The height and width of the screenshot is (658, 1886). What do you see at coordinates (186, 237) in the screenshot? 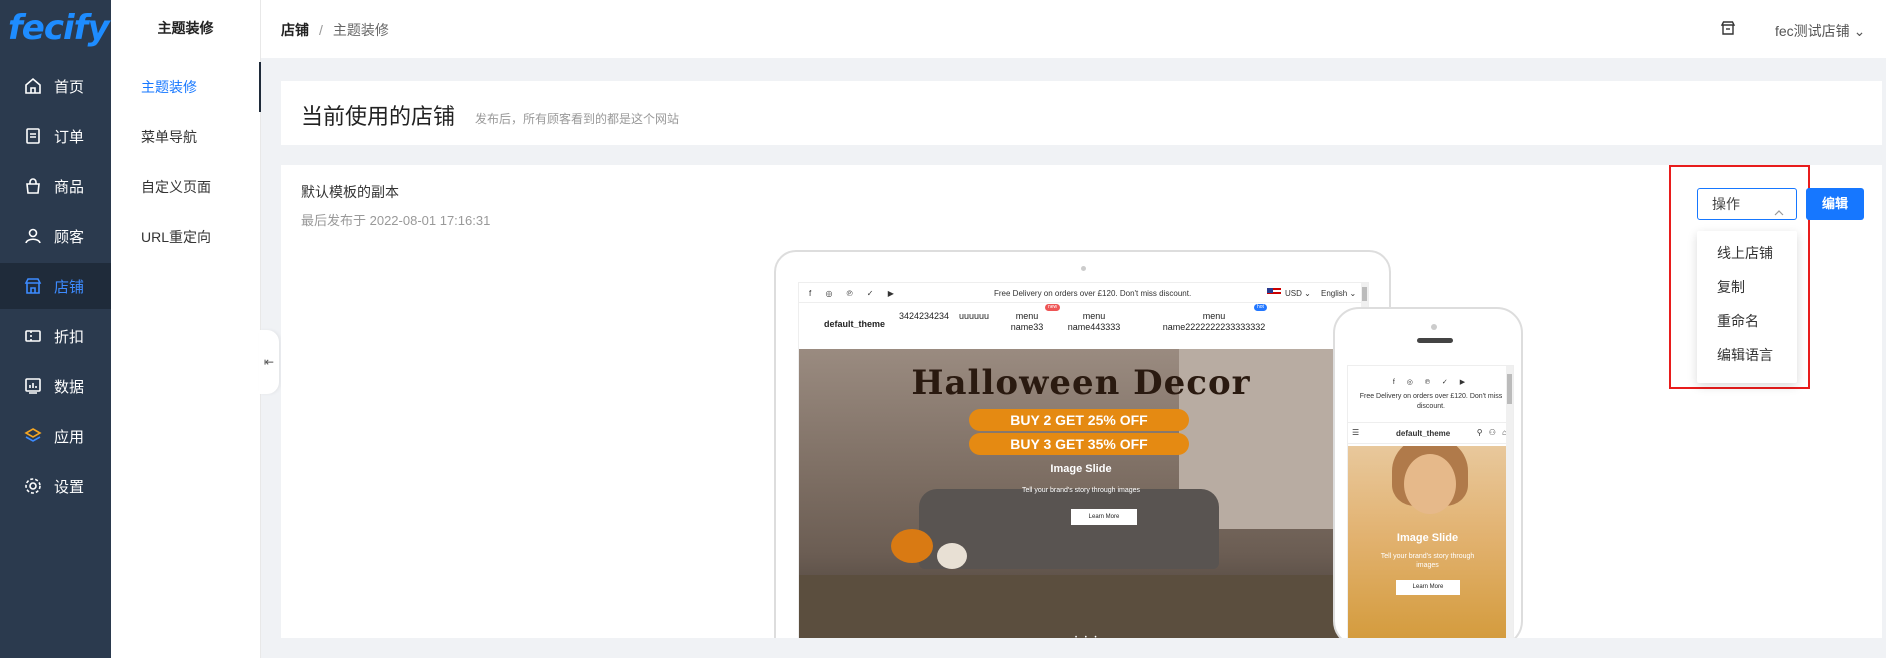
I see `submenu-item-url-redirect: URL重定向` at bounding box center [186, 237].